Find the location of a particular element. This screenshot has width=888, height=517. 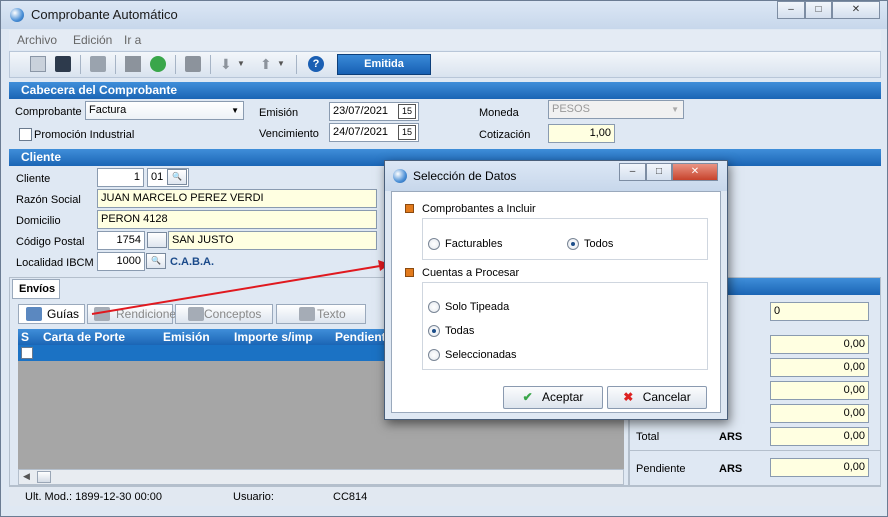

group2-title: Cuentas a Procesar is located at coordinates (471, 273).